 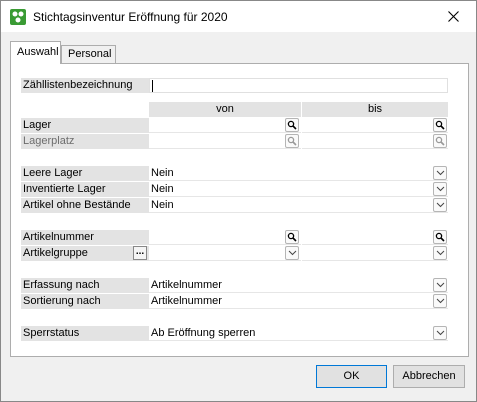 What do you see at coordinates (85, 141) in the screenshot?
I see `lagerplatz-label: Lagerplatz` at bounding box center [85, 141].